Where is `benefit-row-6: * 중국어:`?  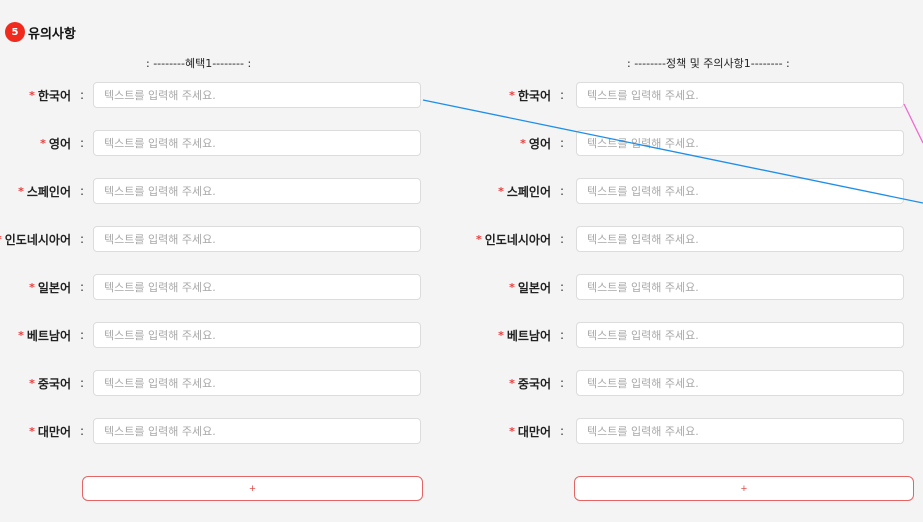 benefit-row-6: * 중국어: is located at coordinates (210, 383).